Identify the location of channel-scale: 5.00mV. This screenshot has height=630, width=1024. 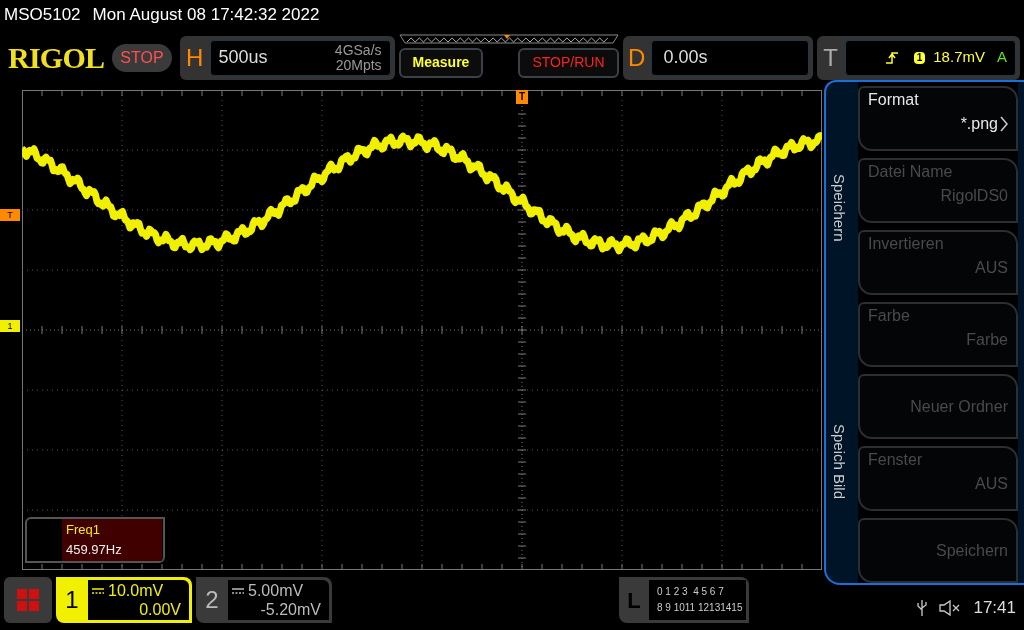
(276, 590).